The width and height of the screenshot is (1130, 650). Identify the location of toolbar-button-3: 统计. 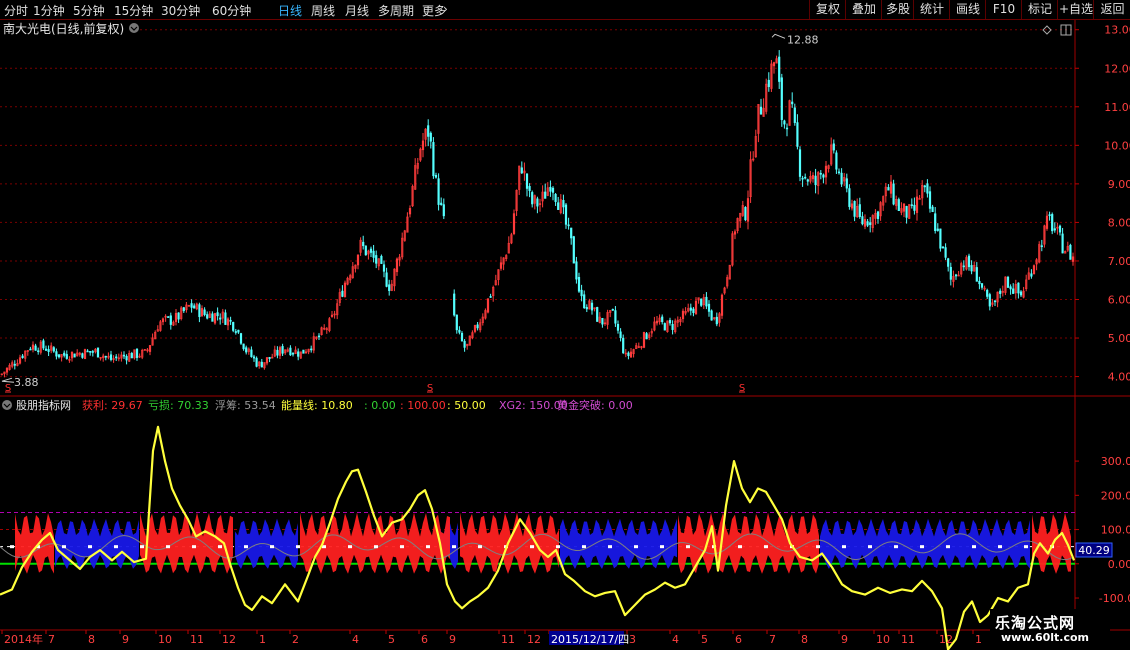
(931, 9).